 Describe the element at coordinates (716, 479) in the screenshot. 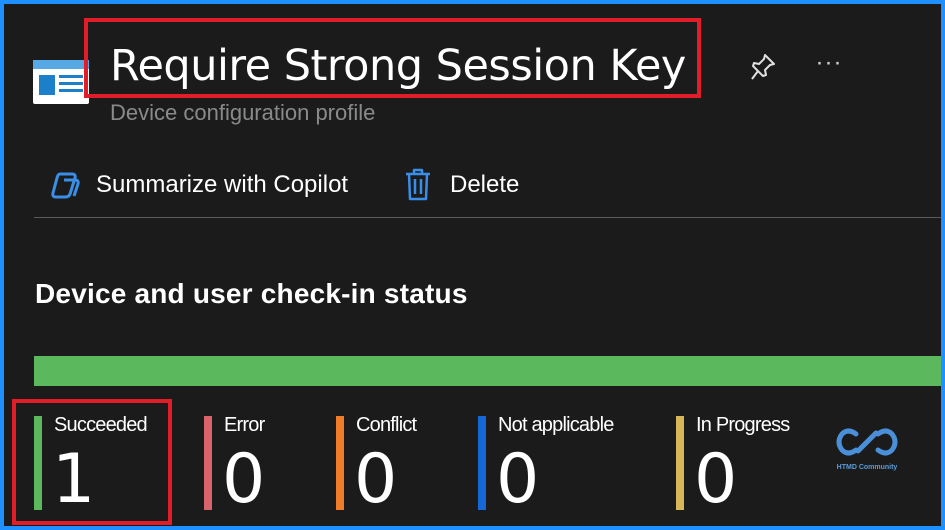

I see `stat-in-progress-value: 0` at that location.